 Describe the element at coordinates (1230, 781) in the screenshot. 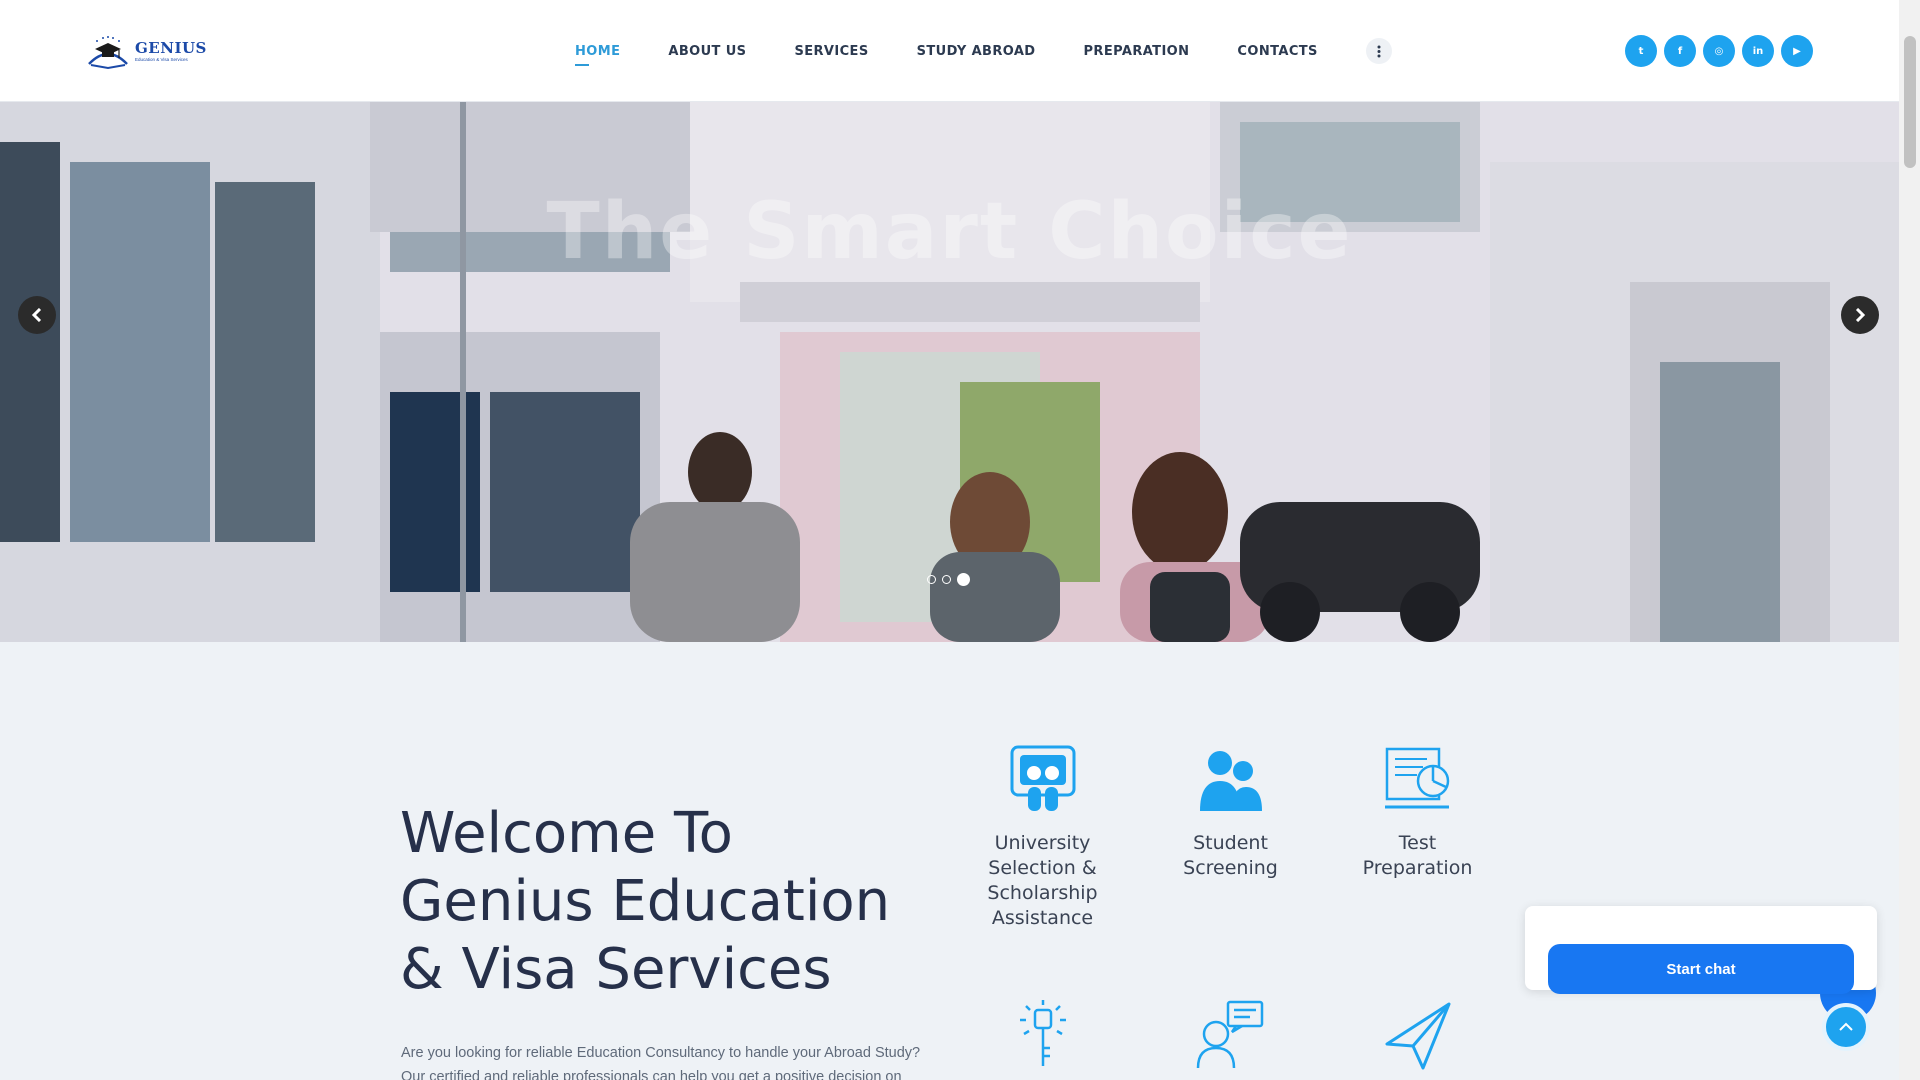

I see `student-screening-icon` at that location.